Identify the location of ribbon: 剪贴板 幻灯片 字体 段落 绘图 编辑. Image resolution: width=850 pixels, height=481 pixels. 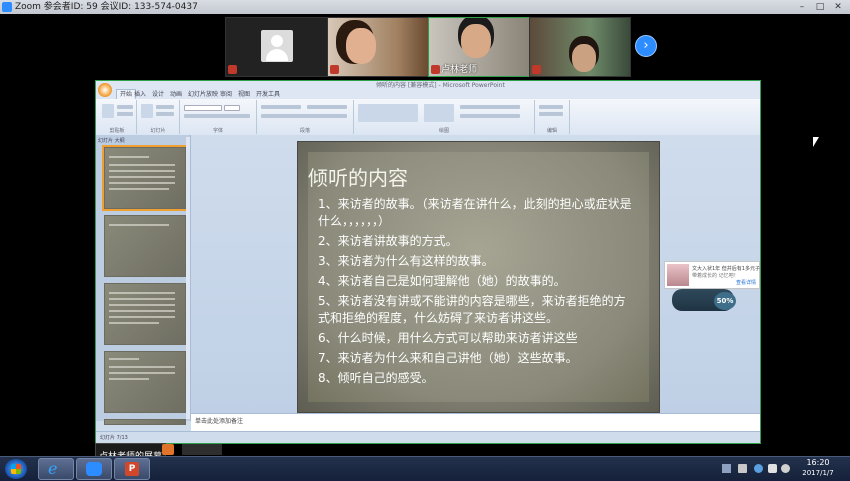
(428, 117).